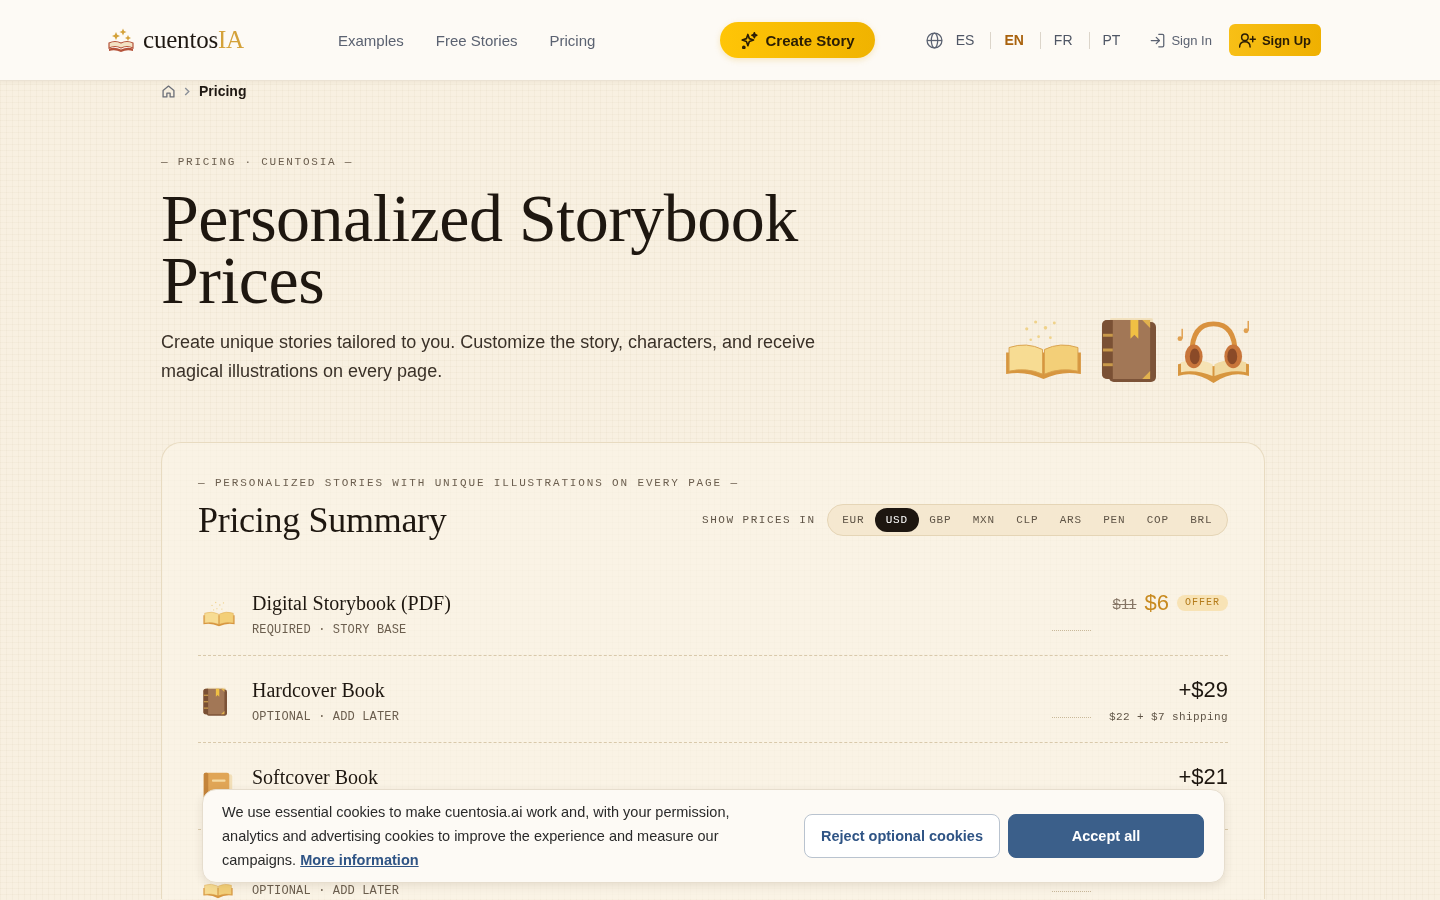 This screenshot has height=900, width=1440. Describe the element at coordinates (476, 836) in the screenshot. I see `cookie-message: We use essential cookies to make cuentosia.ai work and, with your permission, analytics and advertising cookies to improve the experience and measure our campaigns. More information` at that location.